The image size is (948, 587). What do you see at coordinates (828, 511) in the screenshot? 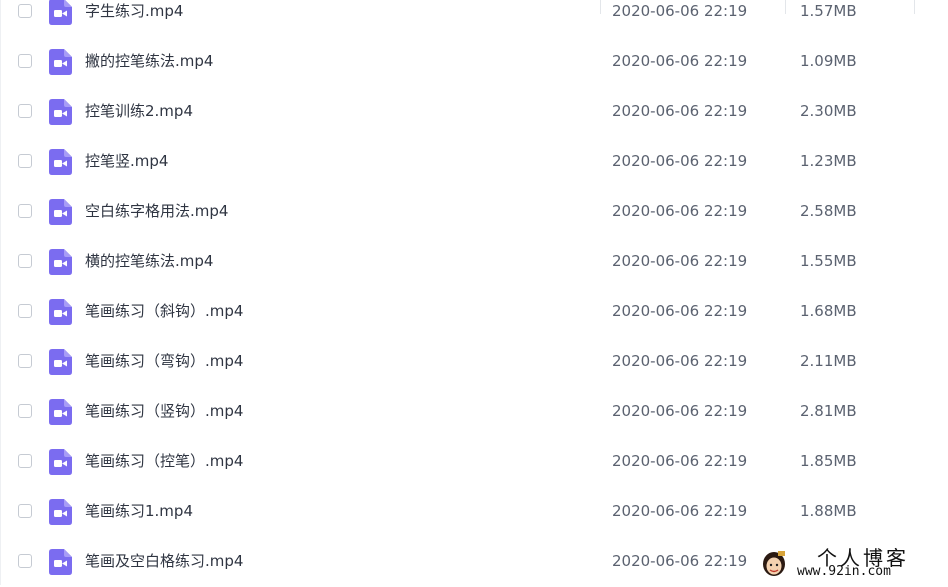
I see `file-size: 1.88MB` at bounding box center [828, 511].